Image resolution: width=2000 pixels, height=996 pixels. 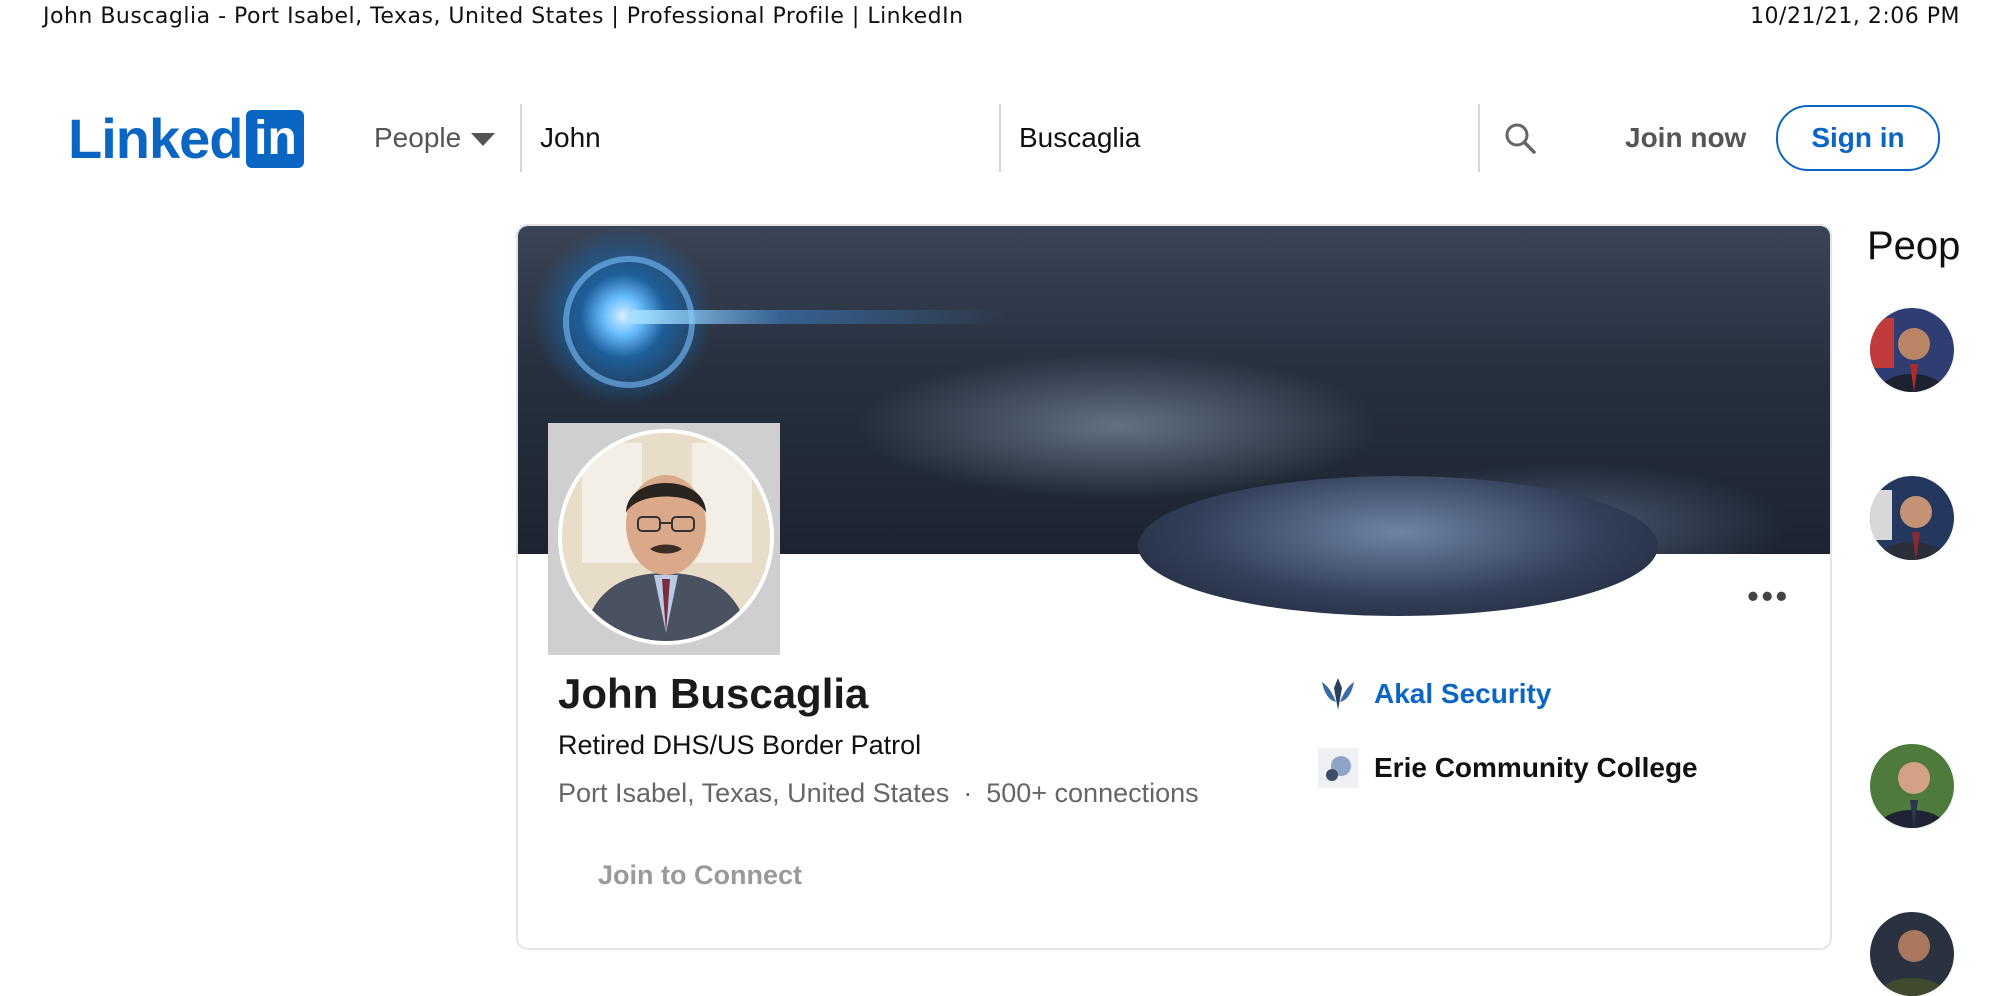 What do you see at coordinates (713, 693) in the screenshot?
I see `profile-name: John Buscaglia` at bounding box center [713, 693].